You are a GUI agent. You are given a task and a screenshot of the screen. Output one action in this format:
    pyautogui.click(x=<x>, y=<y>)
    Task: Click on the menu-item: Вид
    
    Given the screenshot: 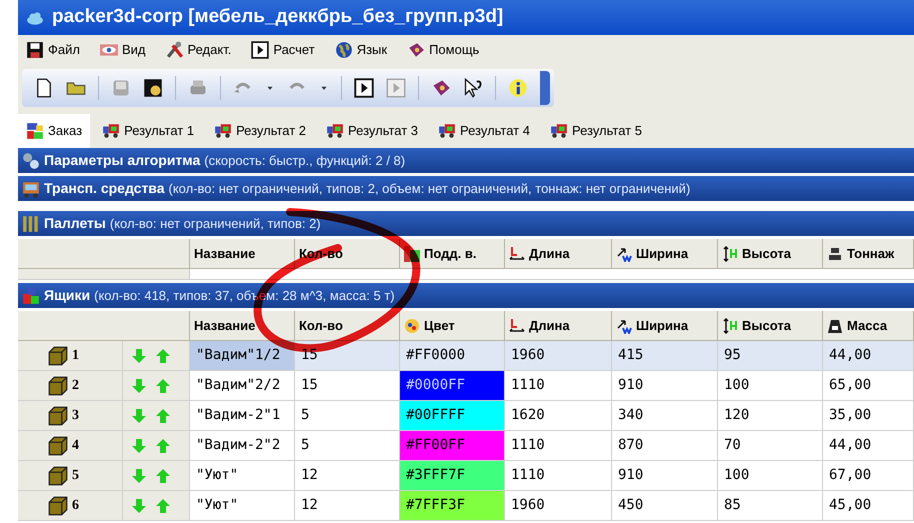 What is the action you would take?
    pyautogui.click(x=123, y=50)
    